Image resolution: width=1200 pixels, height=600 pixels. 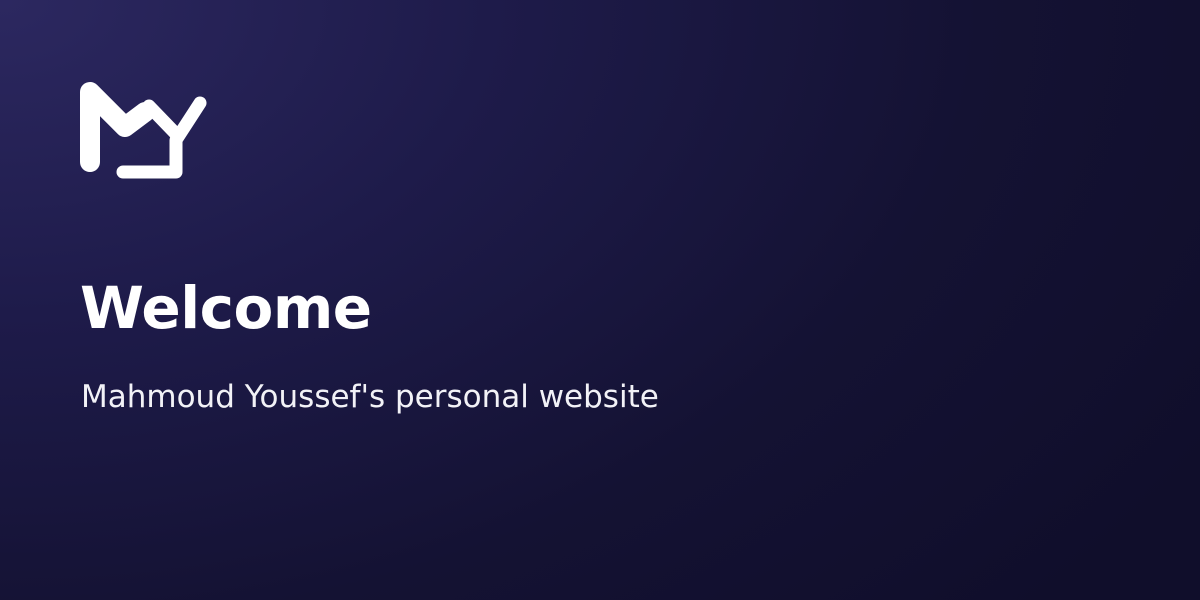 What do you see at coordinates (226, 308) in the screenshot?
I see `page-title: Welcome` at bounding box center [226, 308].